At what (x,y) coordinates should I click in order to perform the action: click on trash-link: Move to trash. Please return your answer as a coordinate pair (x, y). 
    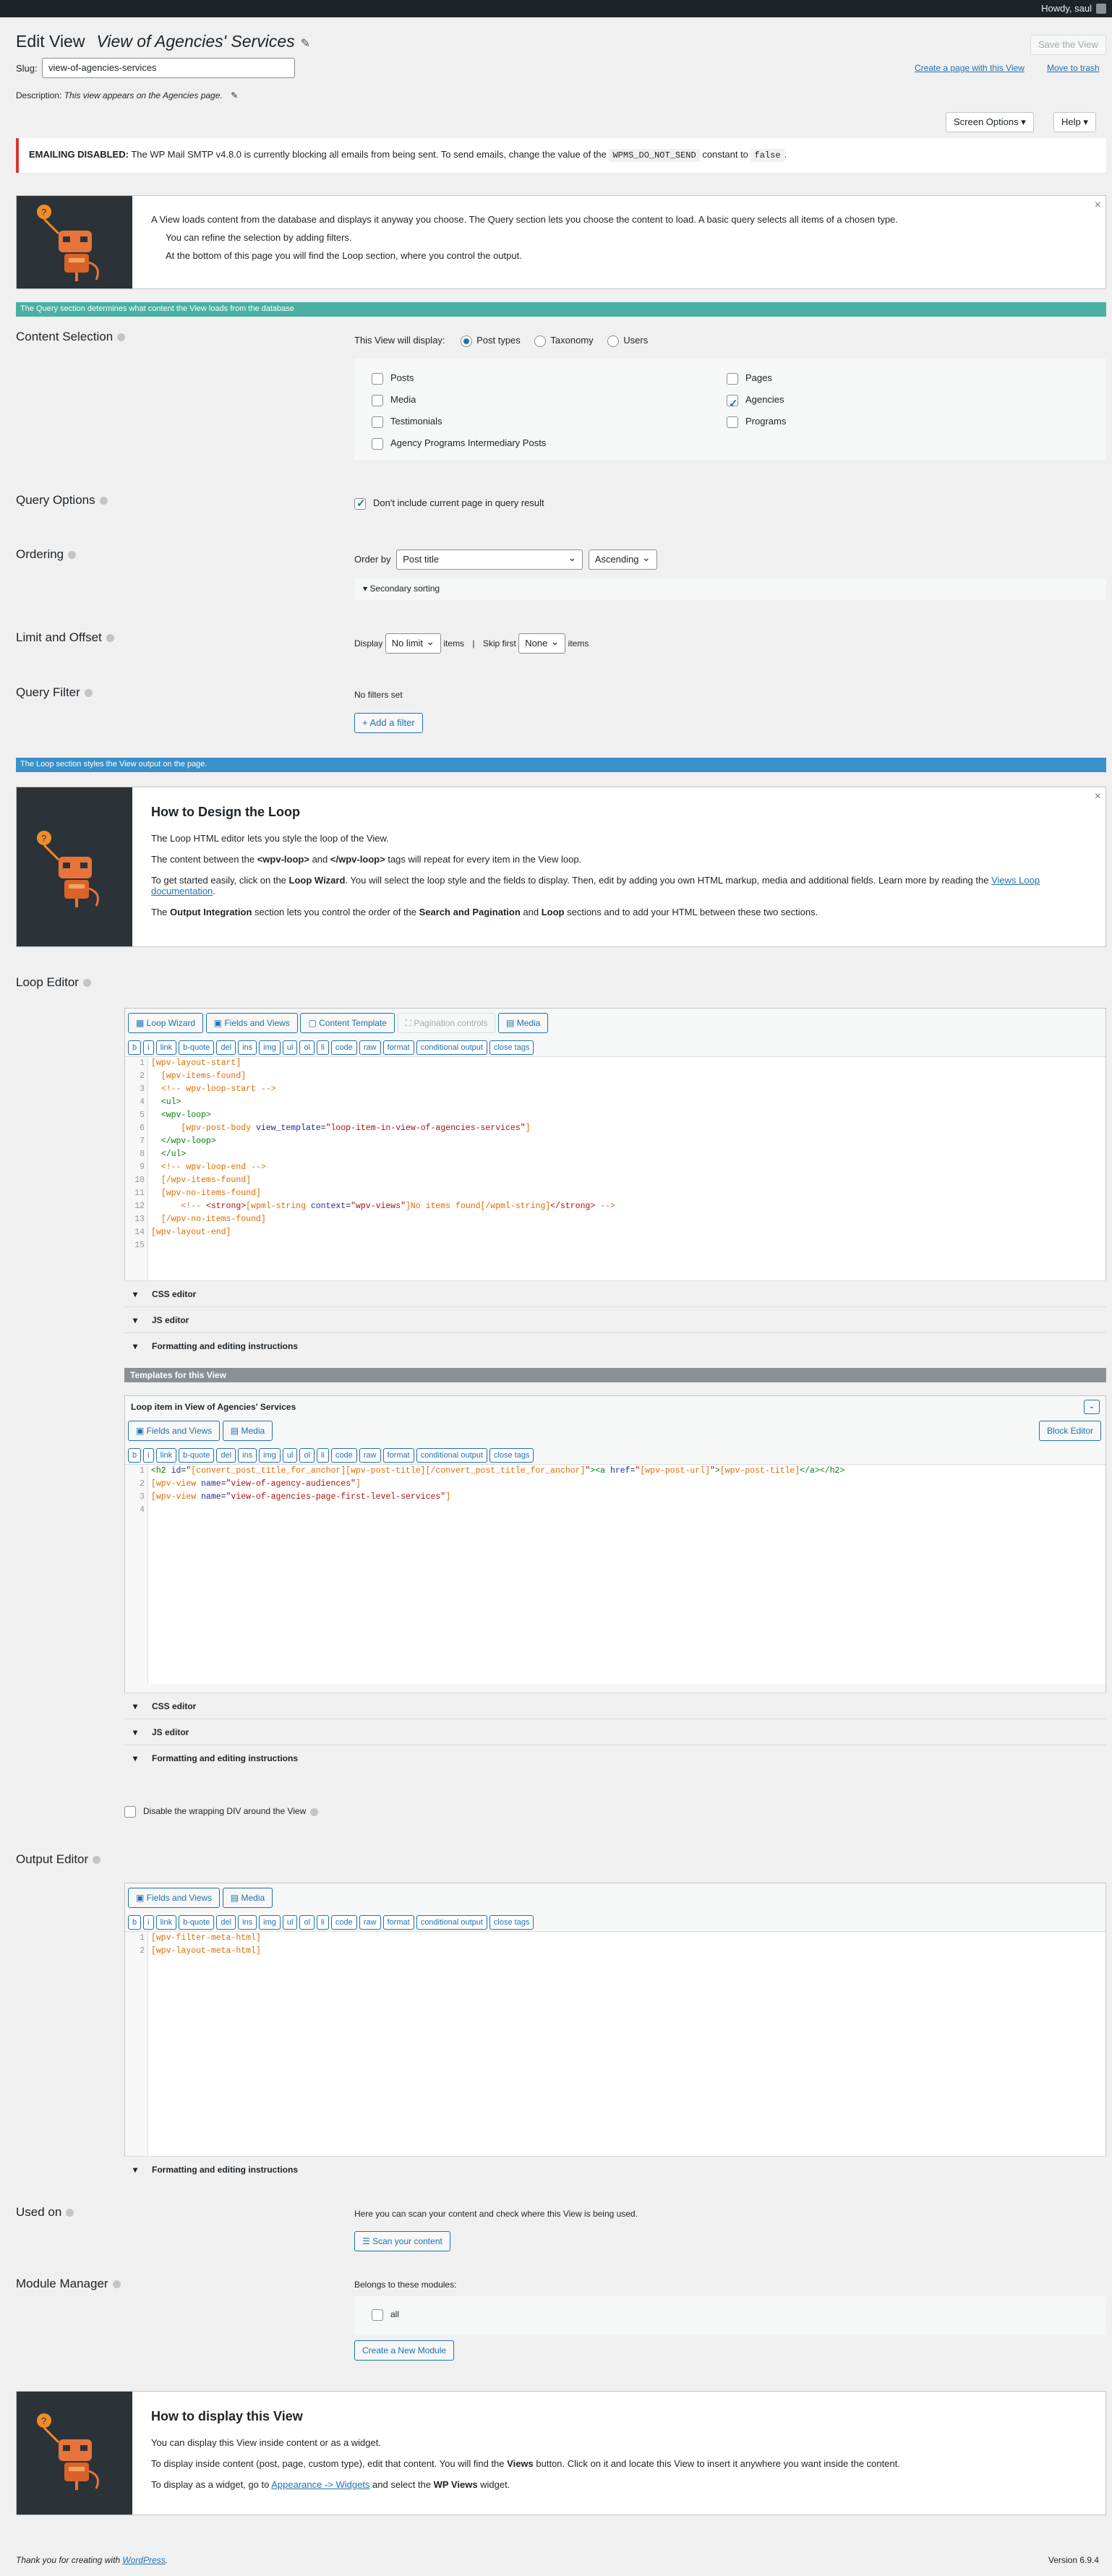
    Looking at the image, I should click on (1073, 68).